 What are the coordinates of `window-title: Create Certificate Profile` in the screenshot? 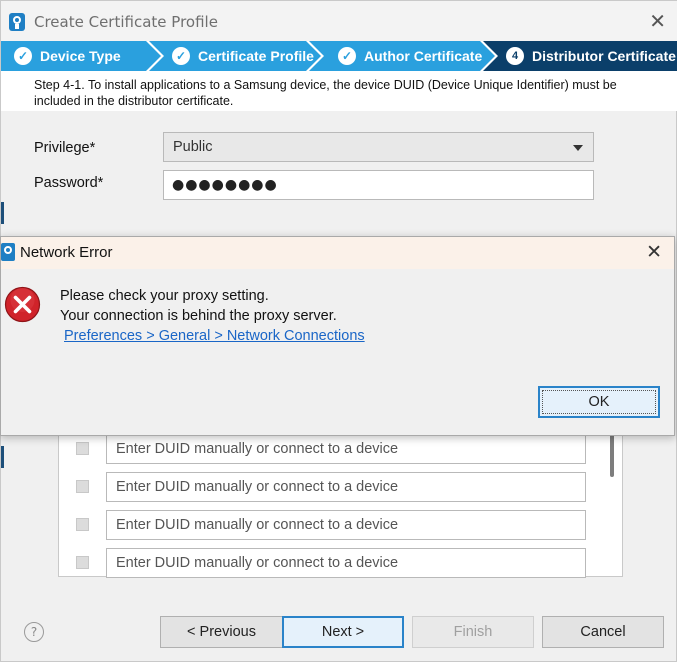 It's located at (126, 22).